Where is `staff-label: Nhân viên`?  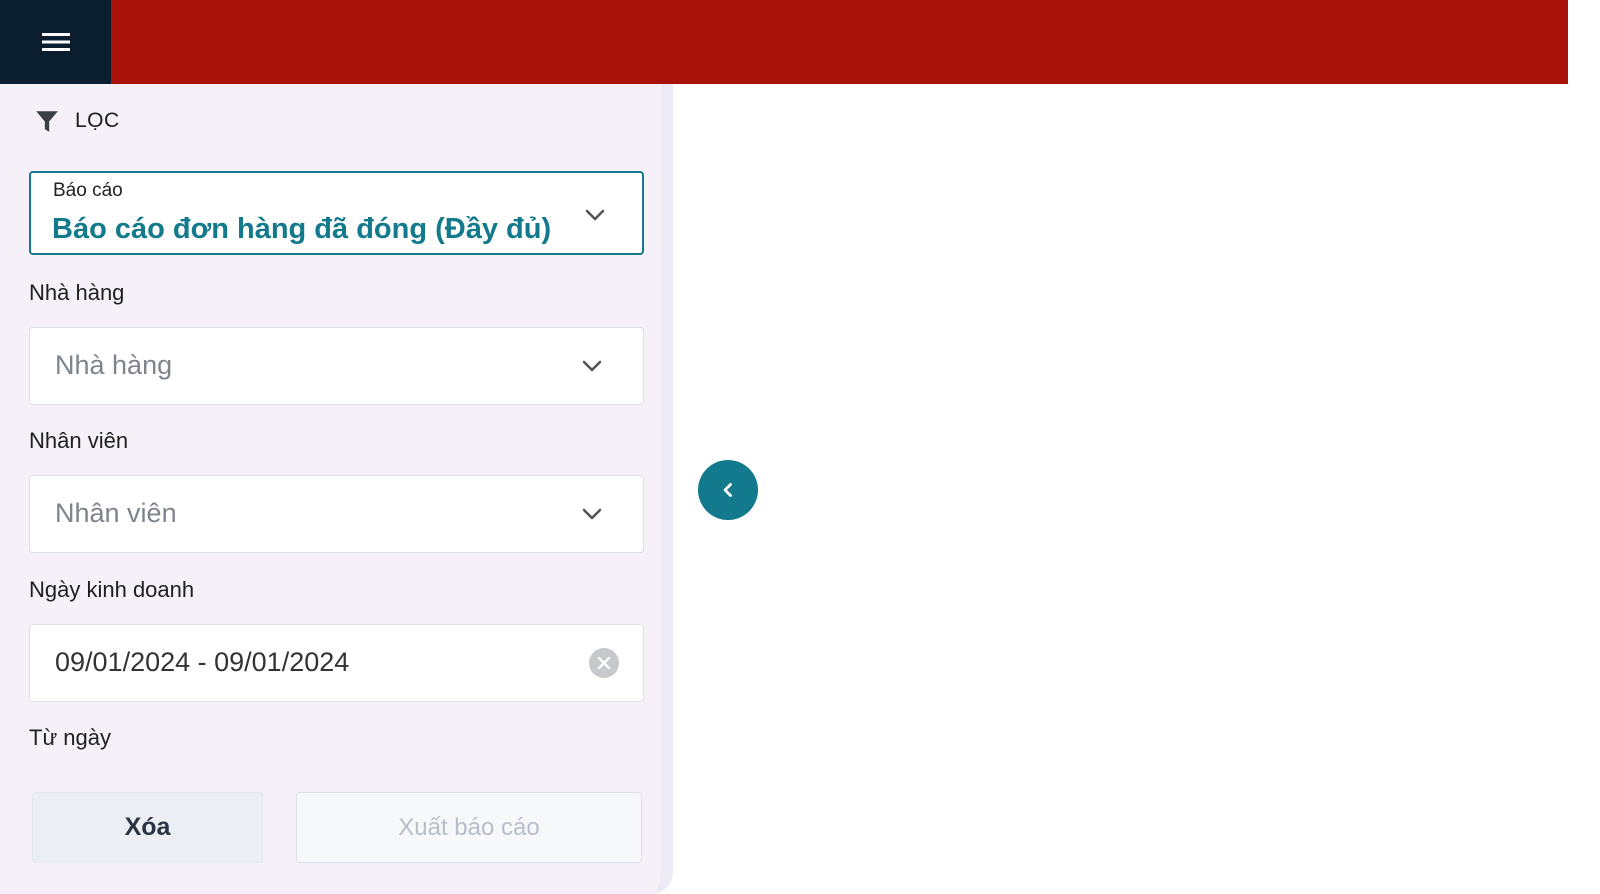 staff-label: Nhân viên is located at coordinates (79, 440).